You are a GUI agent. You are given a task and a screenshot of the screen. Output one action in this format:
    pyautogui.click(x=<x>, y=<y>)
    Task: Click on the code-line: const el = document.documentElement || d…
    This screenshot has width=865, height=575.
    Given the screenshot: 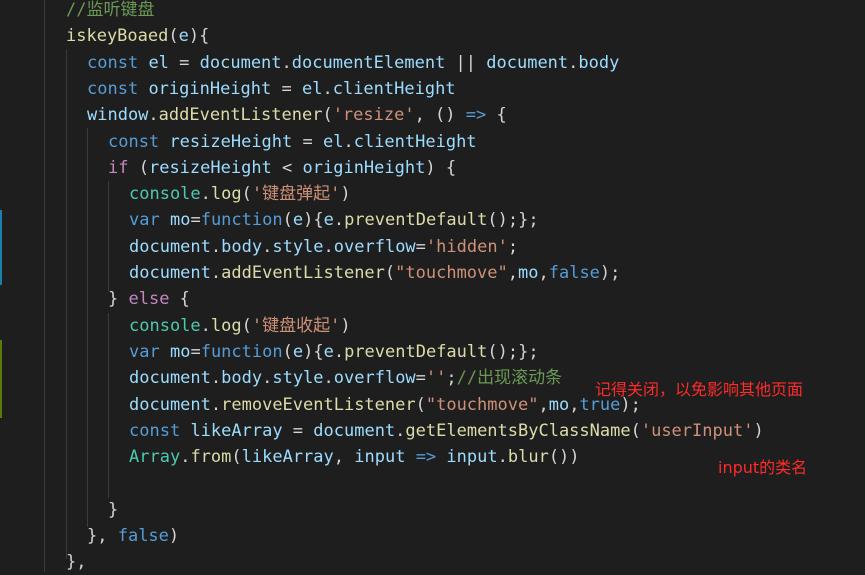 What is the action you would take?
    pyautogui.click(x=353, y=63)
    